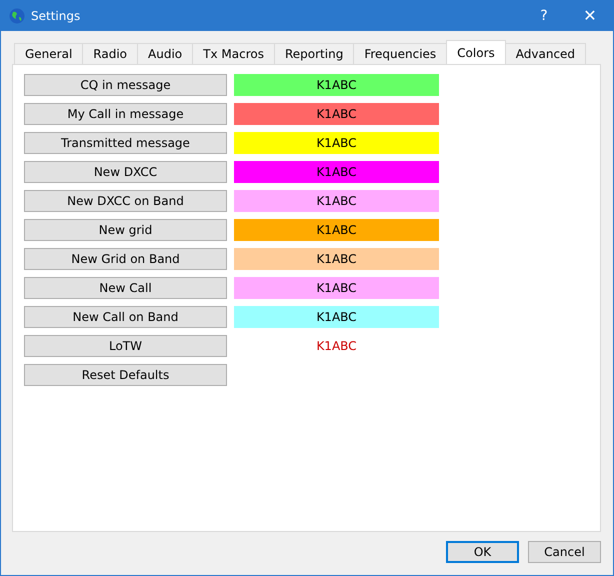 The height and width of the screenshot is (576, 614). I want to click on reset-defaults-button: Reset Defaults, so click(125, 375).